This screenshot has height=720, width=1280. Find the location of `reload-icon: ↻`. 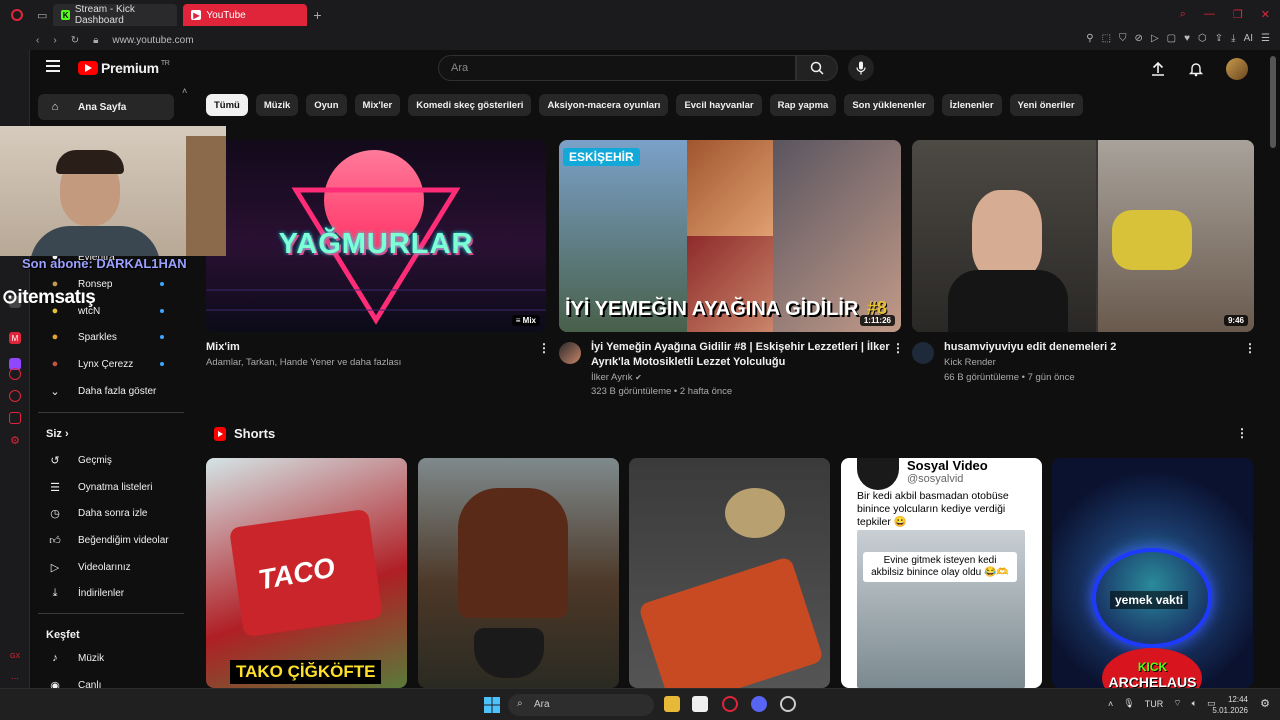

reload-icon: ↻ is located at coordinates (75, 40).